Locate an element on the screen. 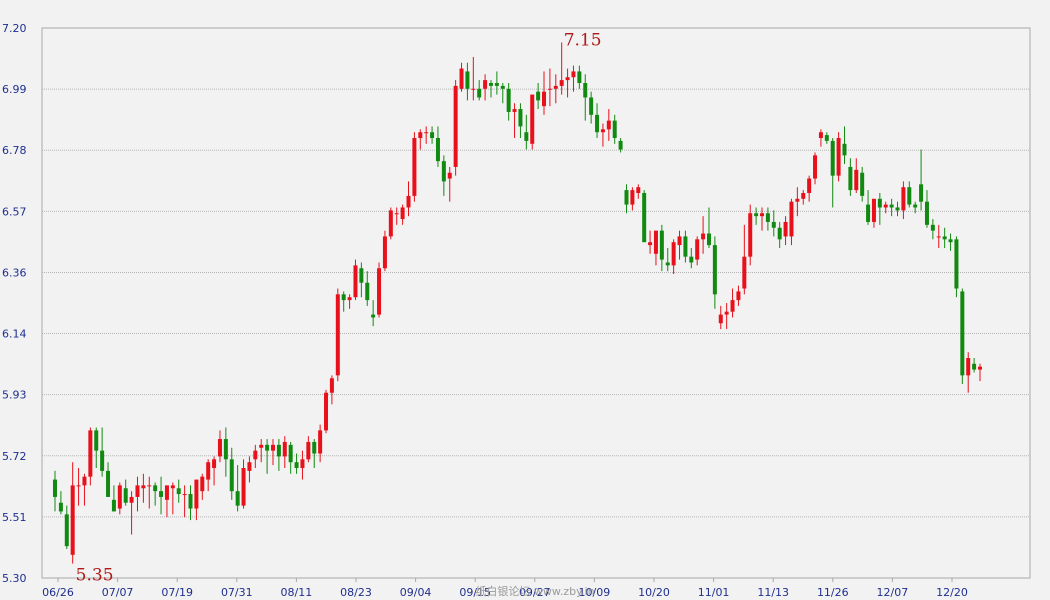 The image size is (1050, 600). x-tick-label: 11/01 is located at coordinates (714, 592).